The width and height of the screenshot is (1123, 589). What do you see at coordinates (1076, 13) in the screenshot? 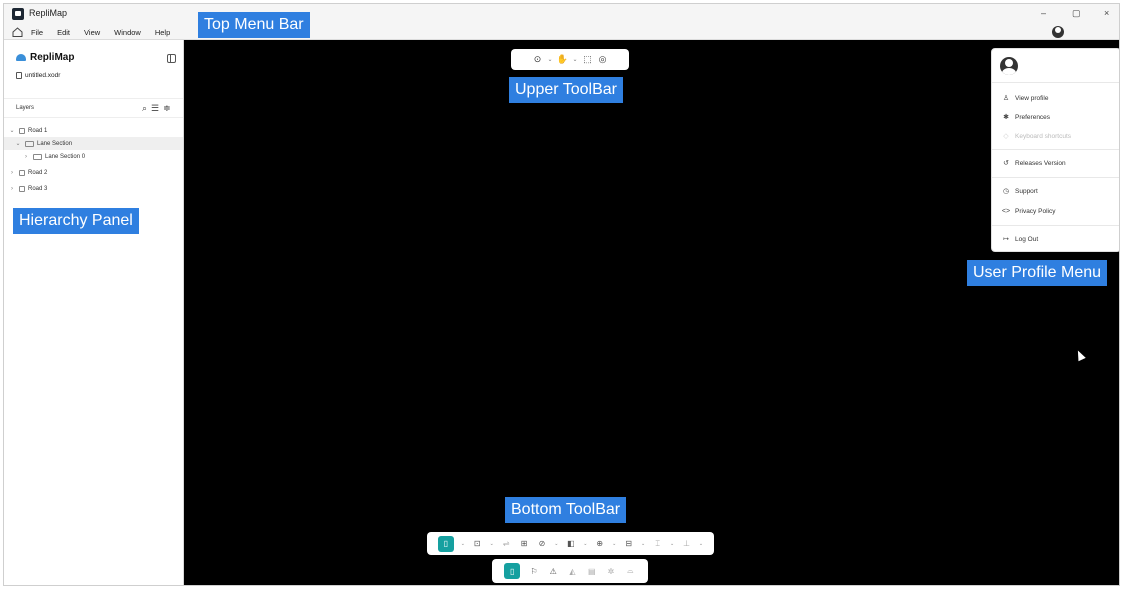
I see `maximize-button: ▢` at bounding box center [1076, 13].